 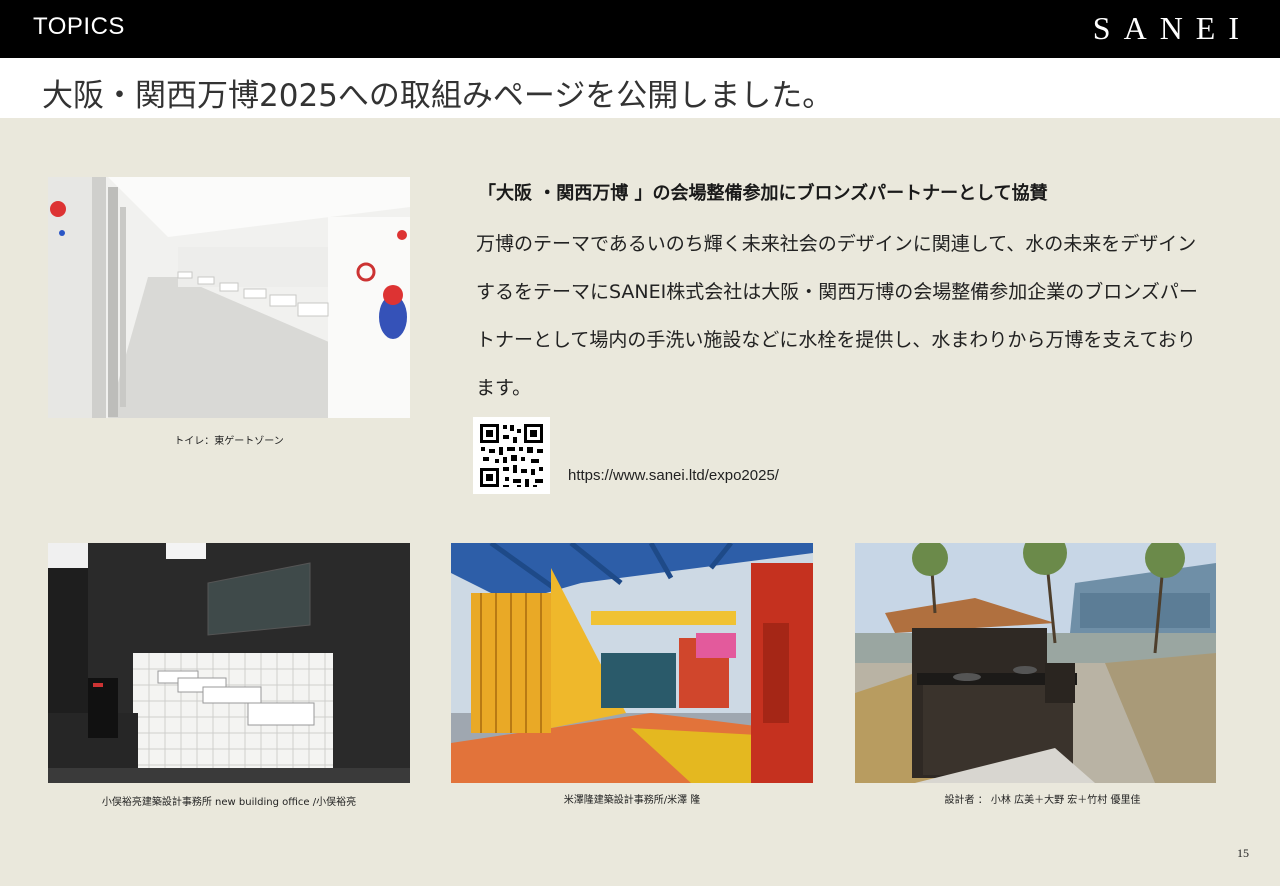 I want to click on photo-outdoor-washstand, so click(x=1035, y=663).